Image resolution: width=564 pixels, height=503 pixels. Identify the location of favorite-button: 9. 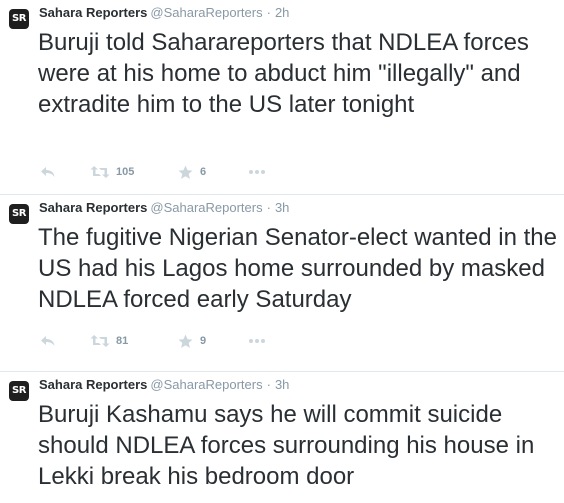
(192, 341).